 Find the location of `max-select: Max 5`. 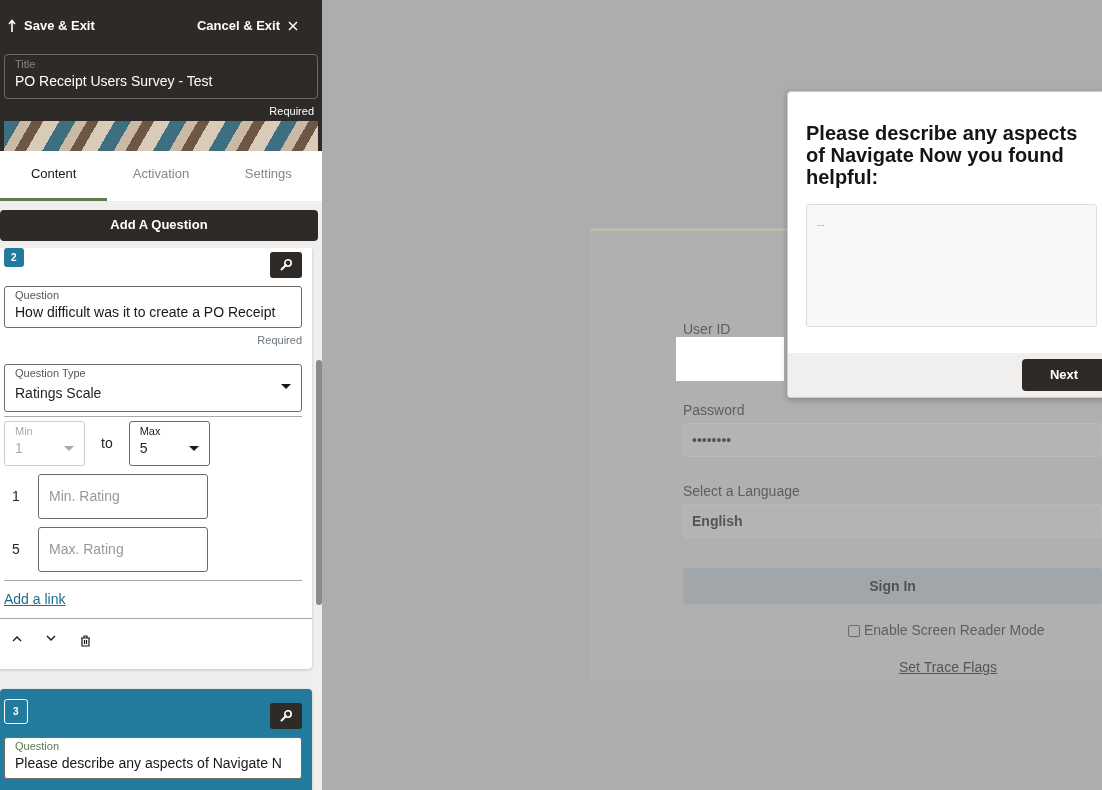

max-select: Max 5 is located at coordinates (169, 443).